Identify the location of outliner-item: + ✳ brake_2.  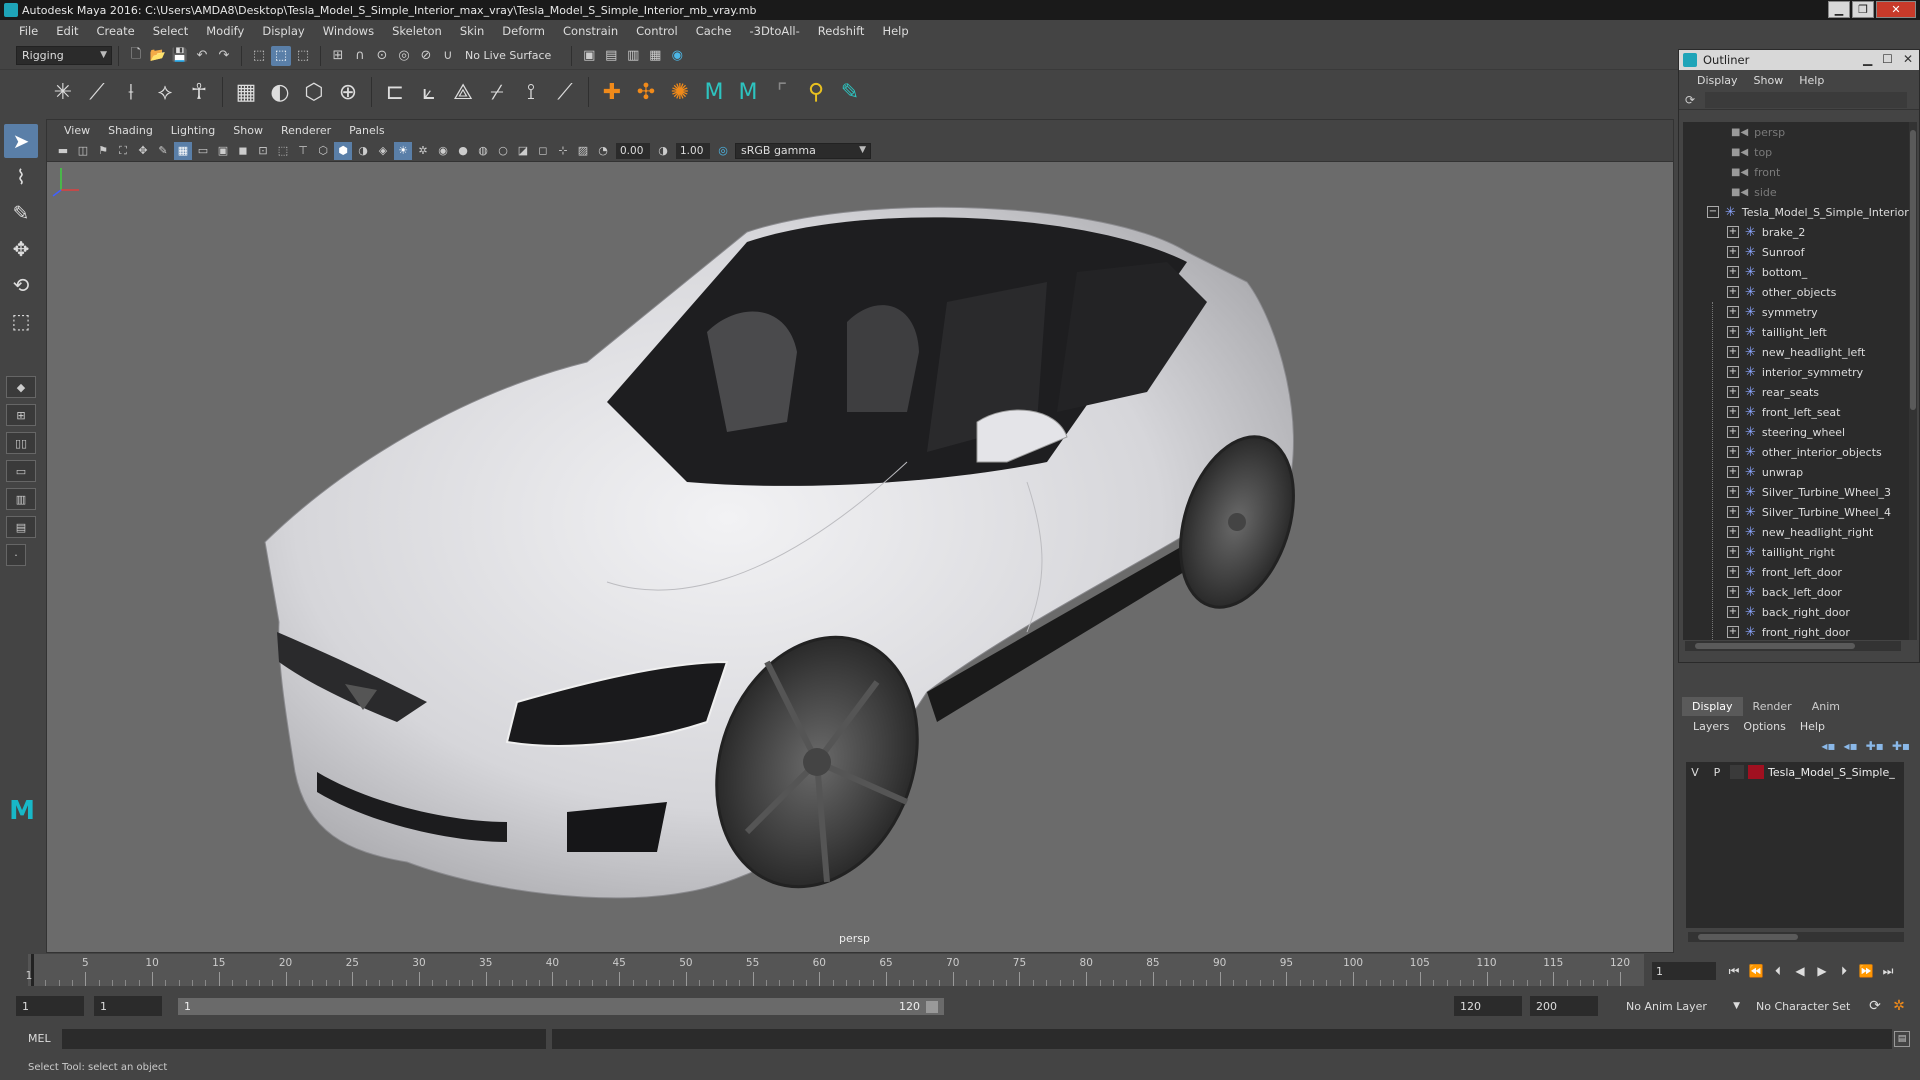
(1796, 232).